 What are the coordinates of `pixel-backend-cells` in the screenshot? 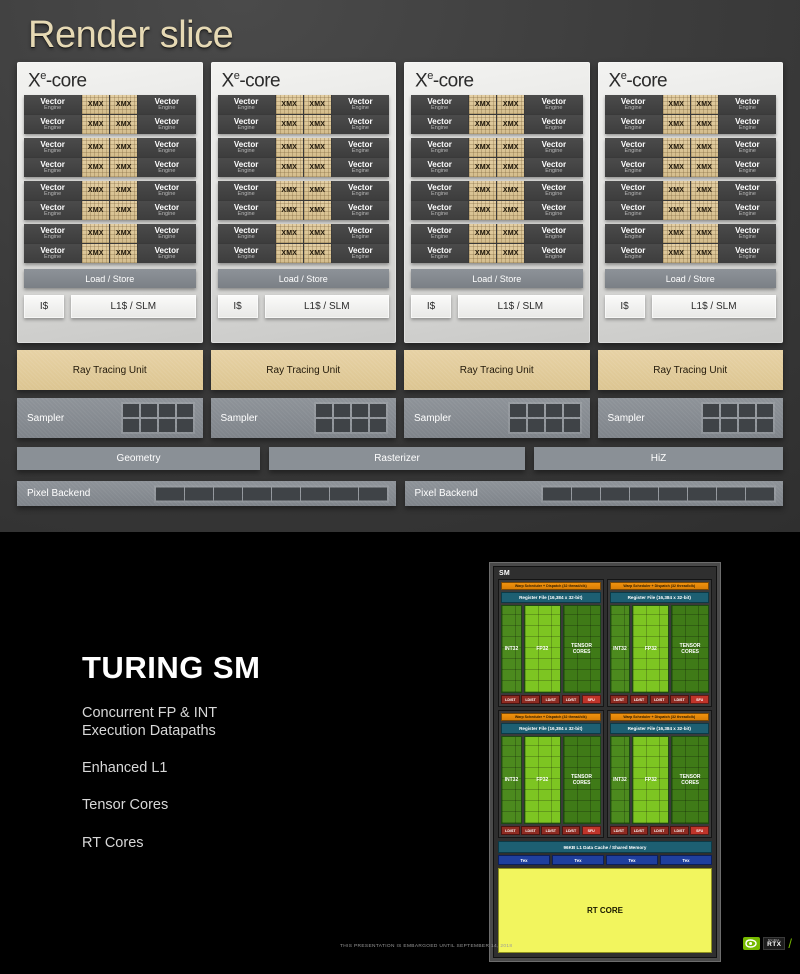 It's located at (271, 493).